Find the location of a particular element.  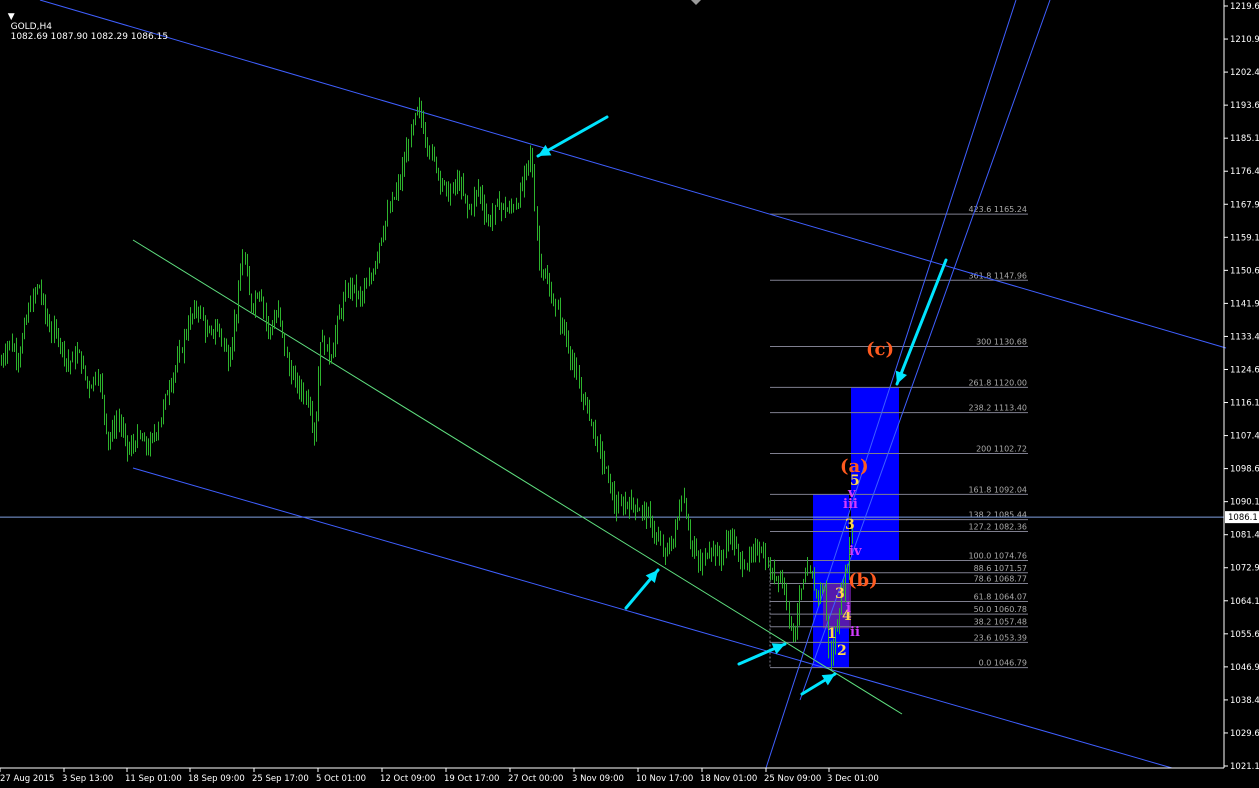

fib-label: 138.2 1085.44 is located at coordinates (997, 515).